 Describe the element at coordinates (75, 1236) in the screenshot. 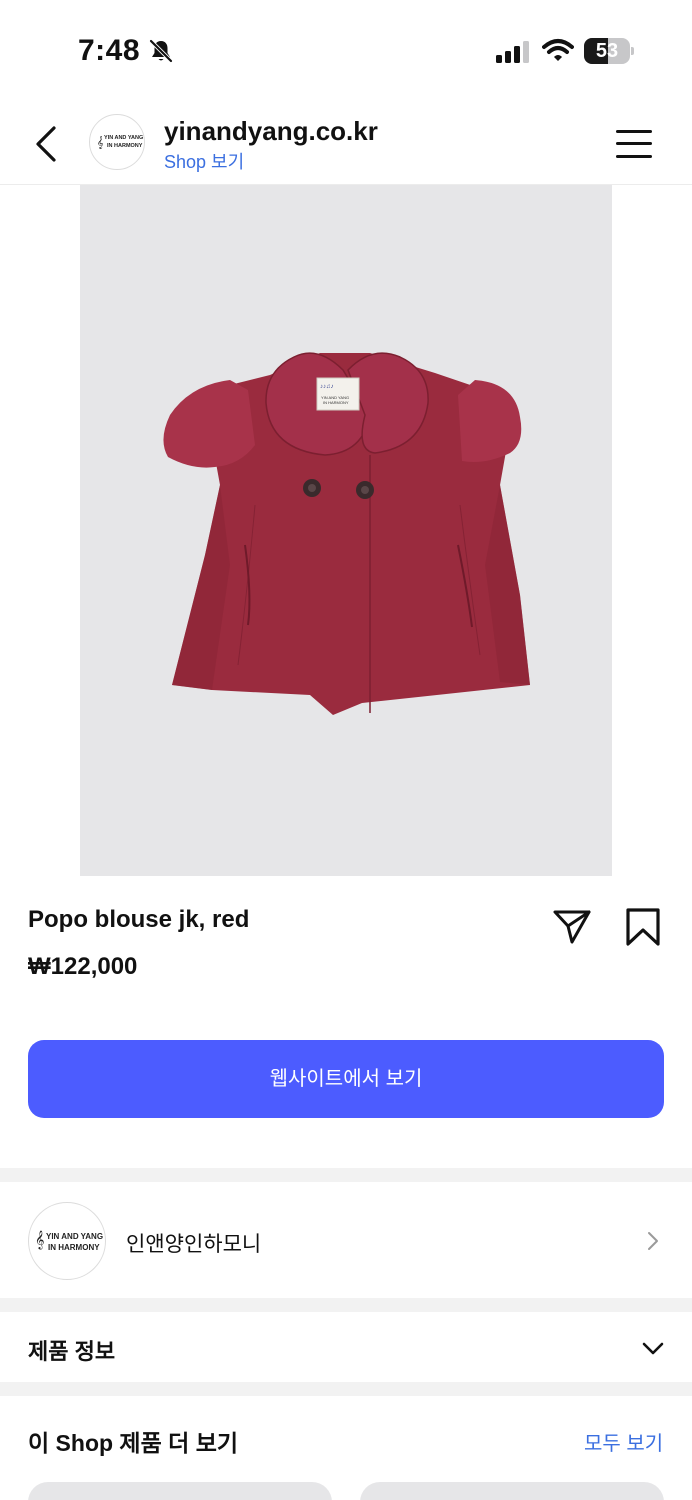

I see `merchant-logo-line1: YIN AND YANG` at that location.